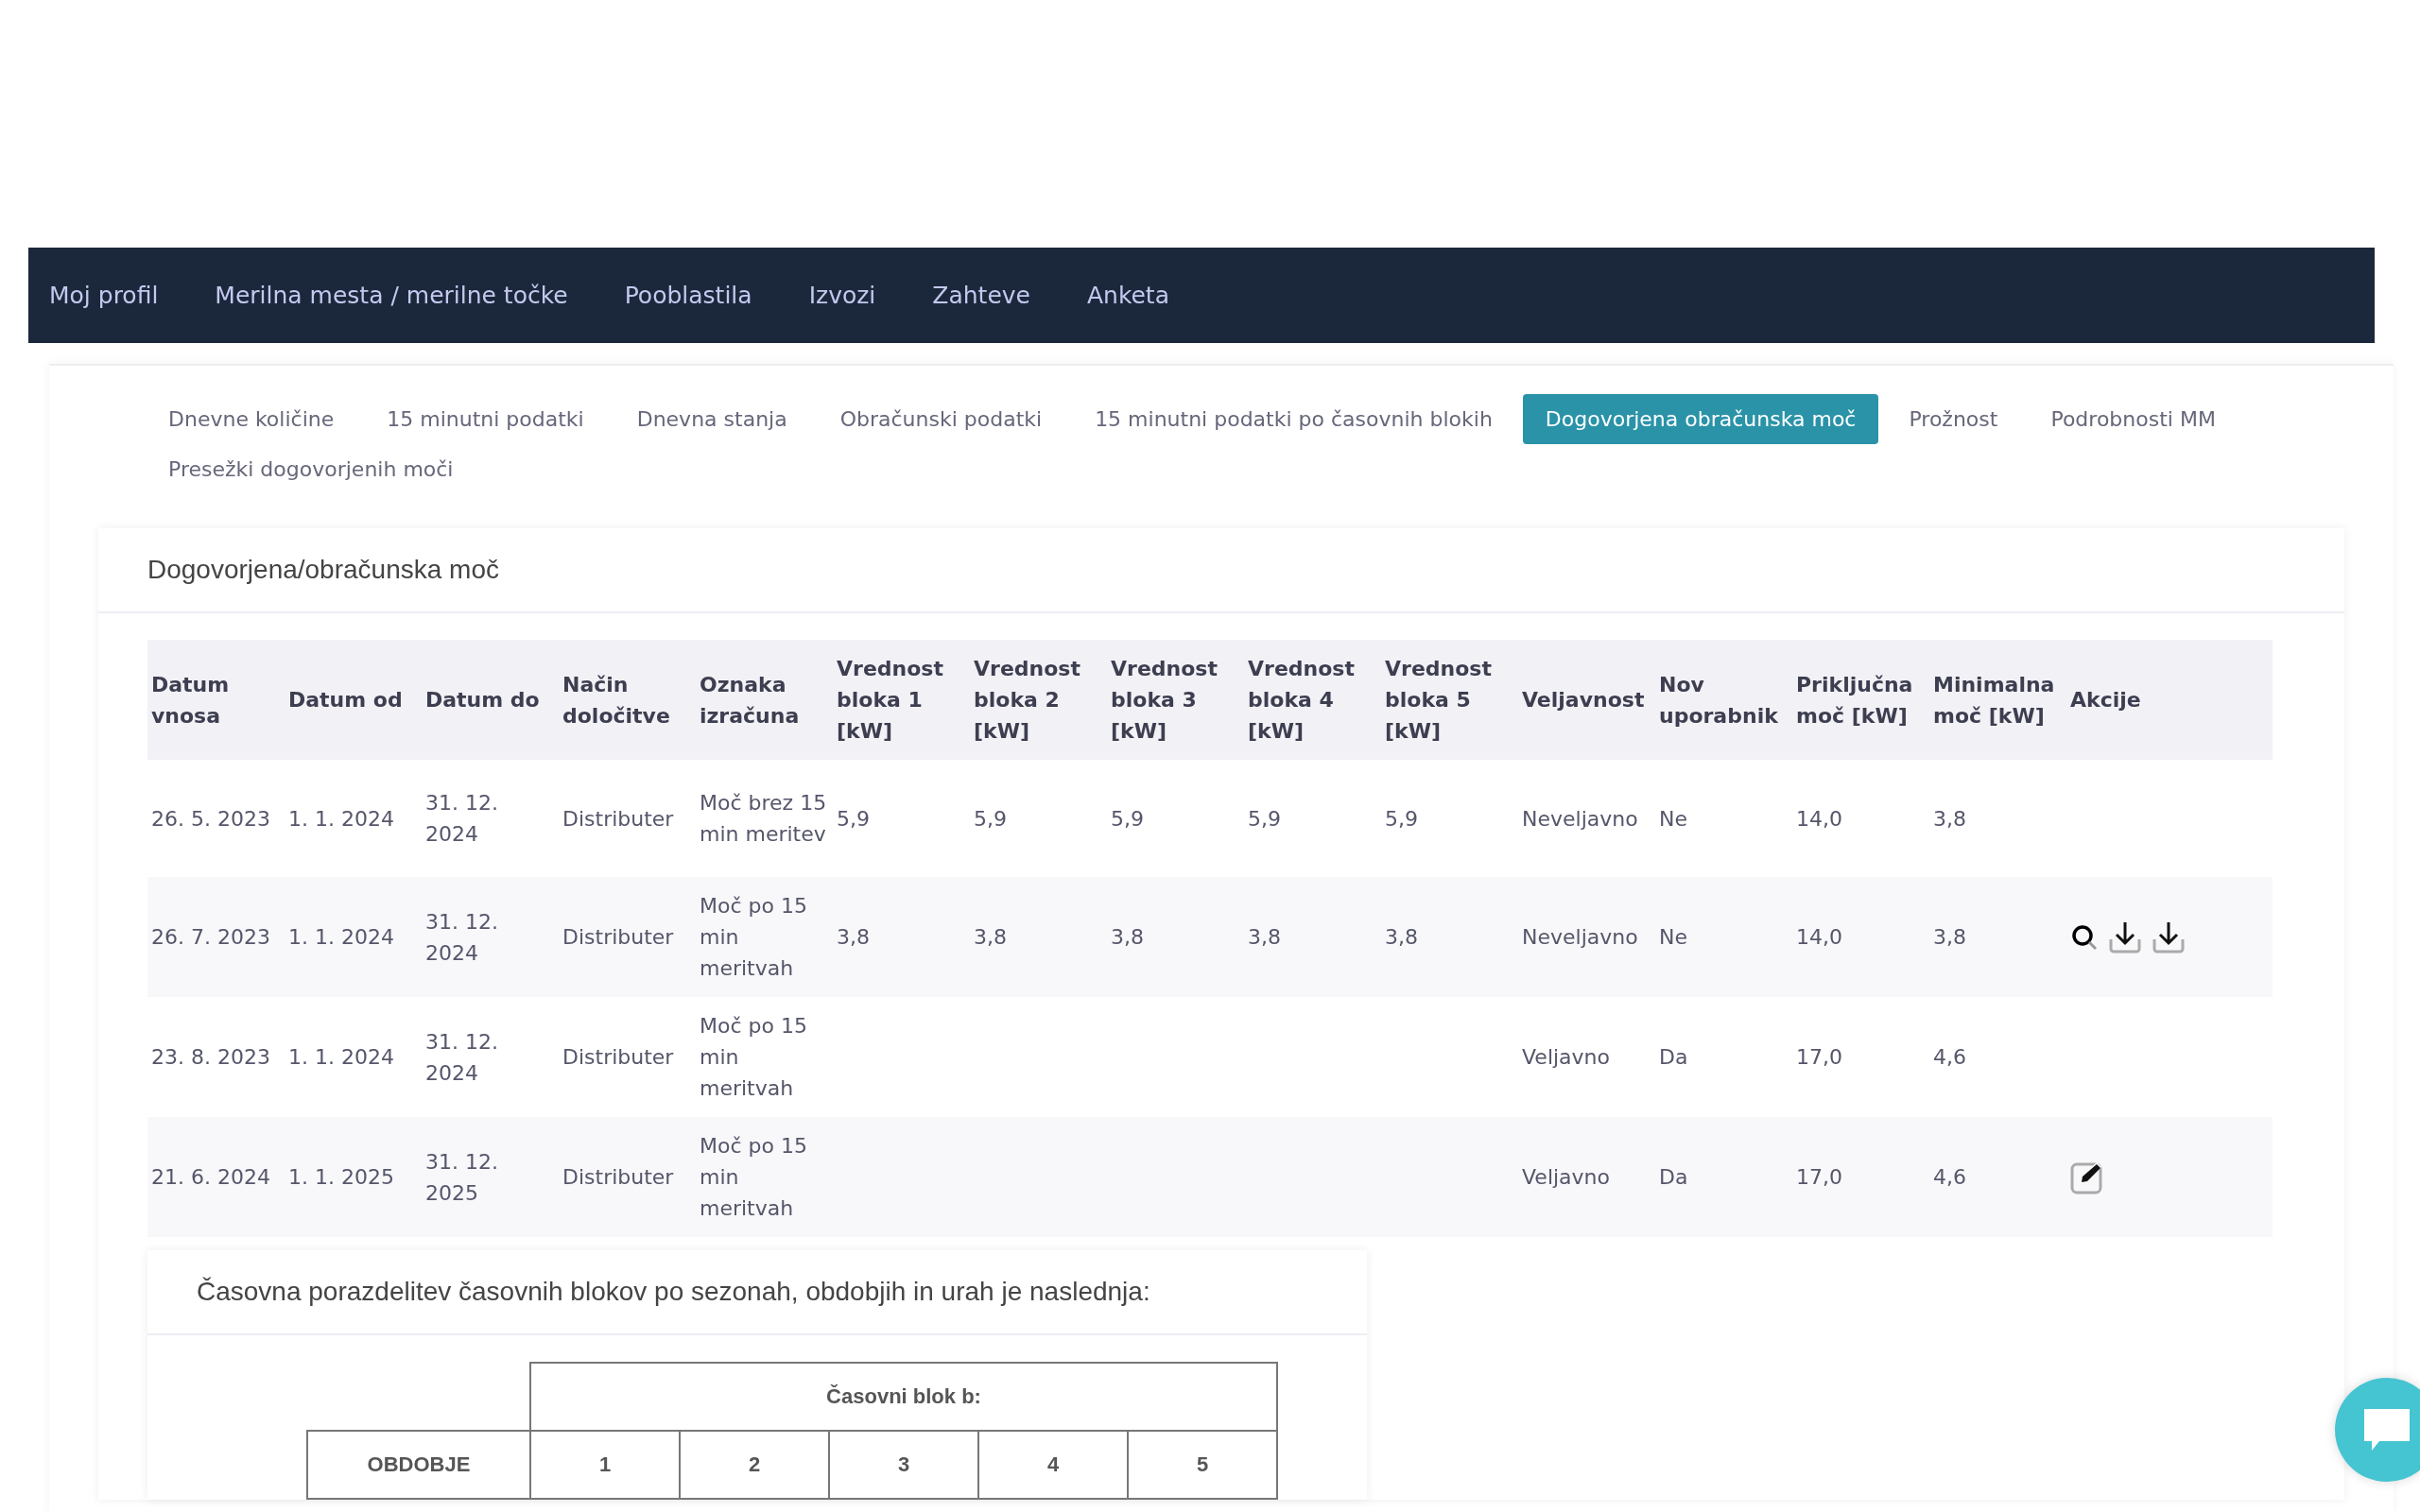  Describe the element at coordinates (903, 1397) in the screenshot. I see `column-header: Časovni blok b:` at that location.